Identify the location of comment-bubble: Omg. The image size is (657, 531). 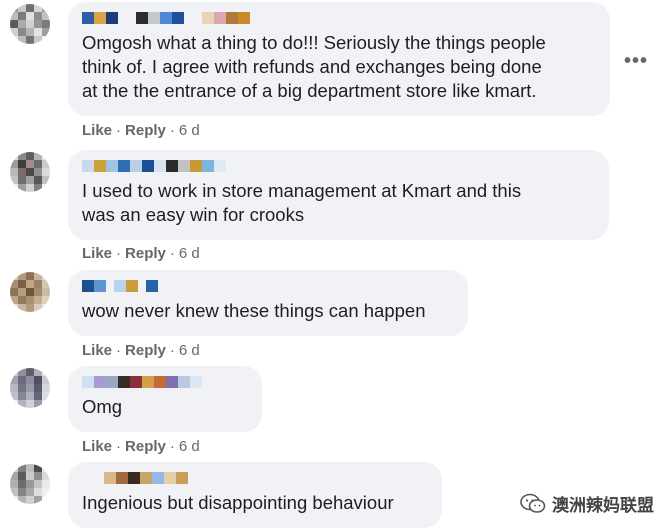
(165, 399).